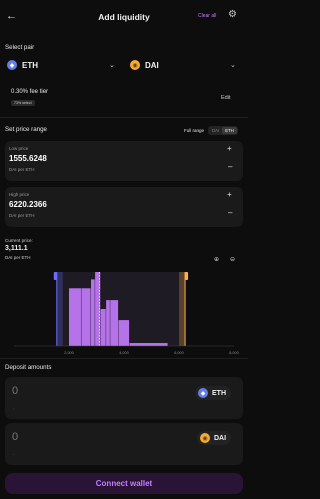  I want to click on edit-fee-button: Edit, so click(225, 98).